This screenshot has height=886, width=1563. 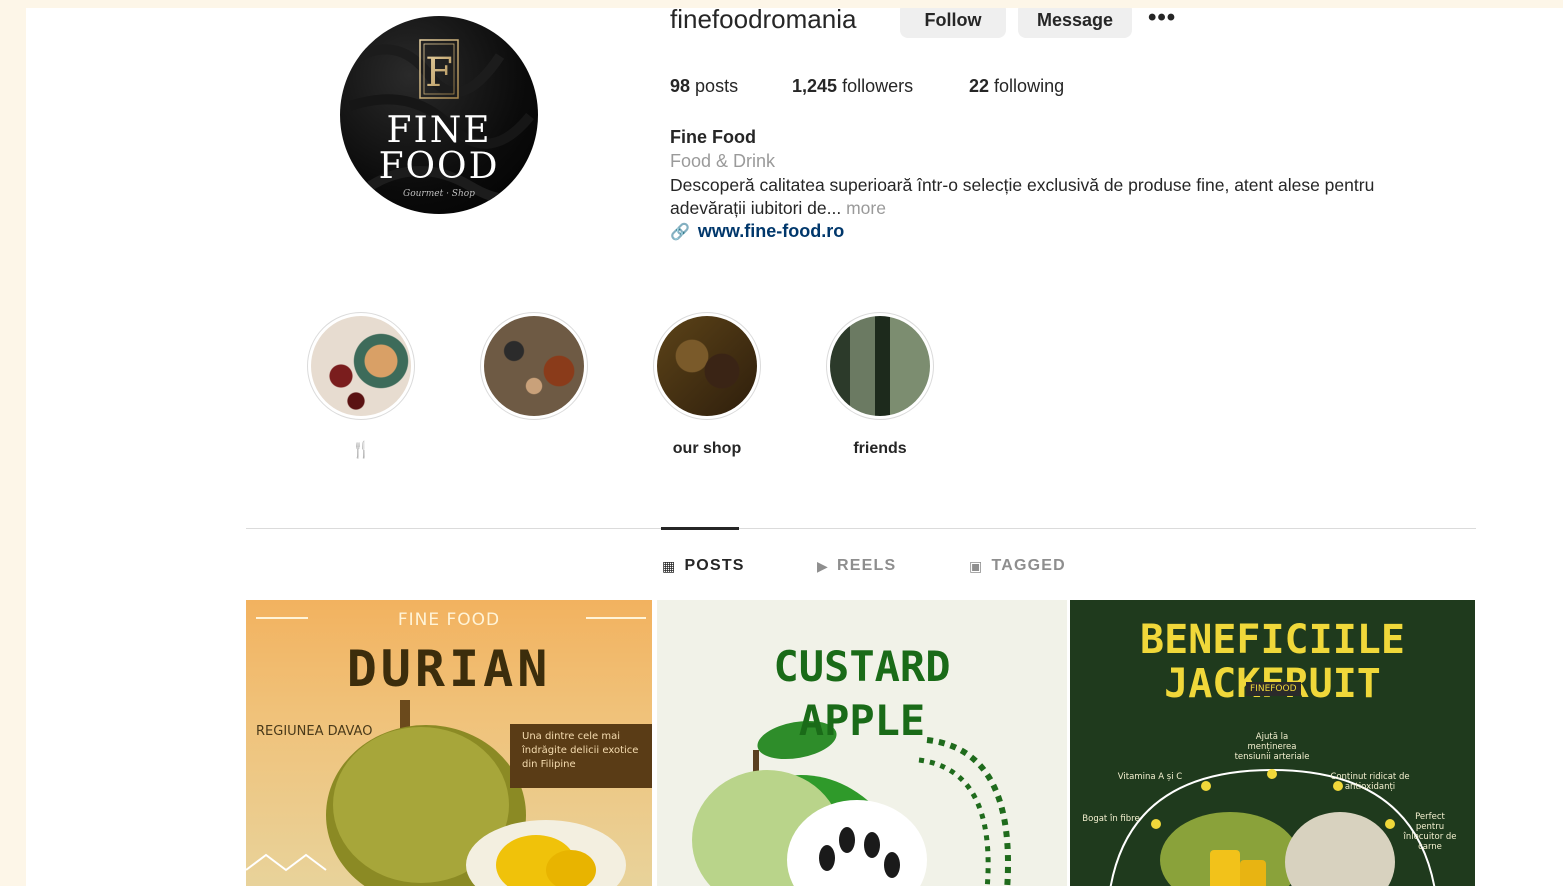 What do you see at coordinates (723, 161) in the screenshot?
I see `bio-category: Food & Drink` at bounding box center [723, 161].